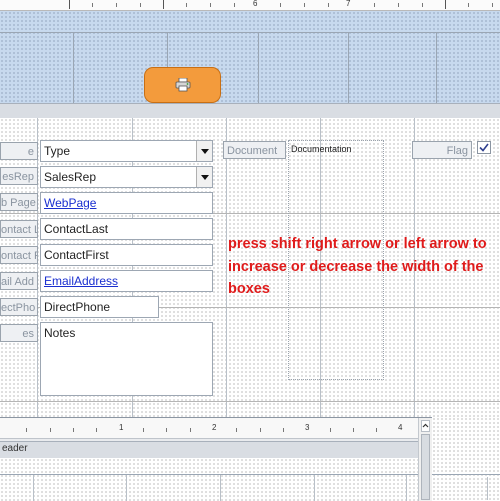 This screenshot has width=500, height=501. I want to click on emailaddress-field: EmailAddress, so click(126, 281).